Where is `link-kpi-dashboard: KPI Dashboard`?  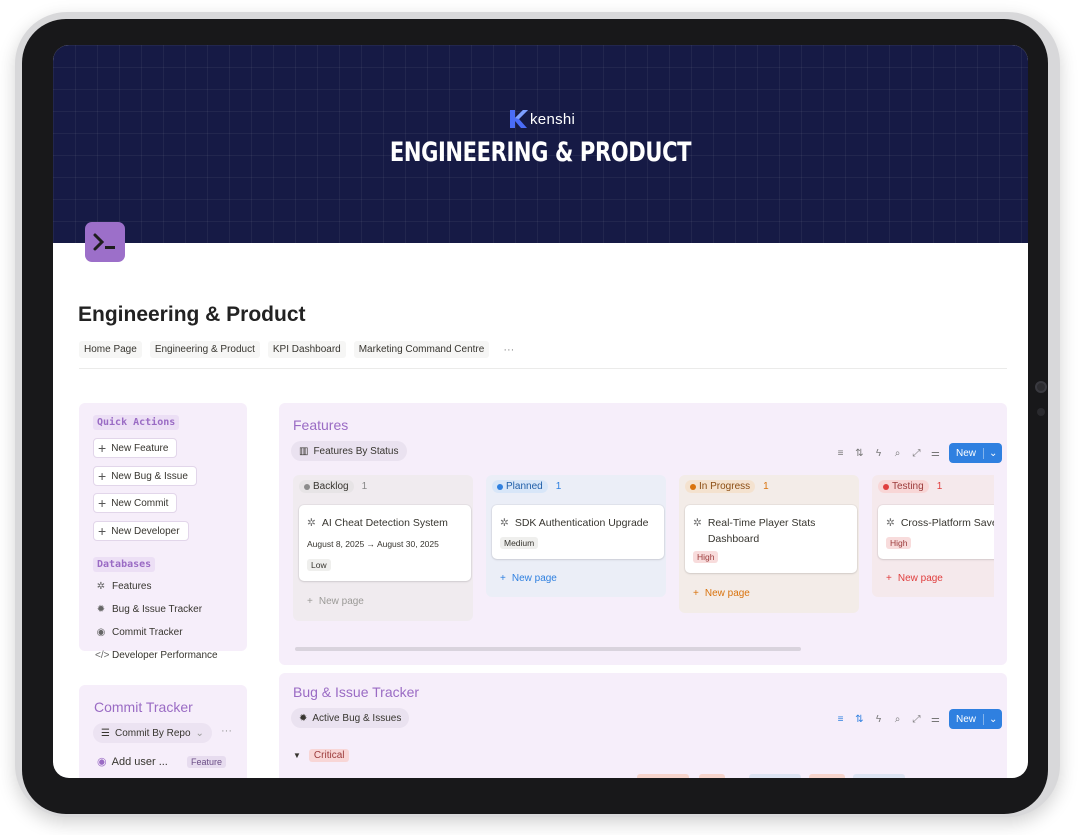 link-kpi-dashboard: KPI Dashboard is located at coordinates (306, 349).